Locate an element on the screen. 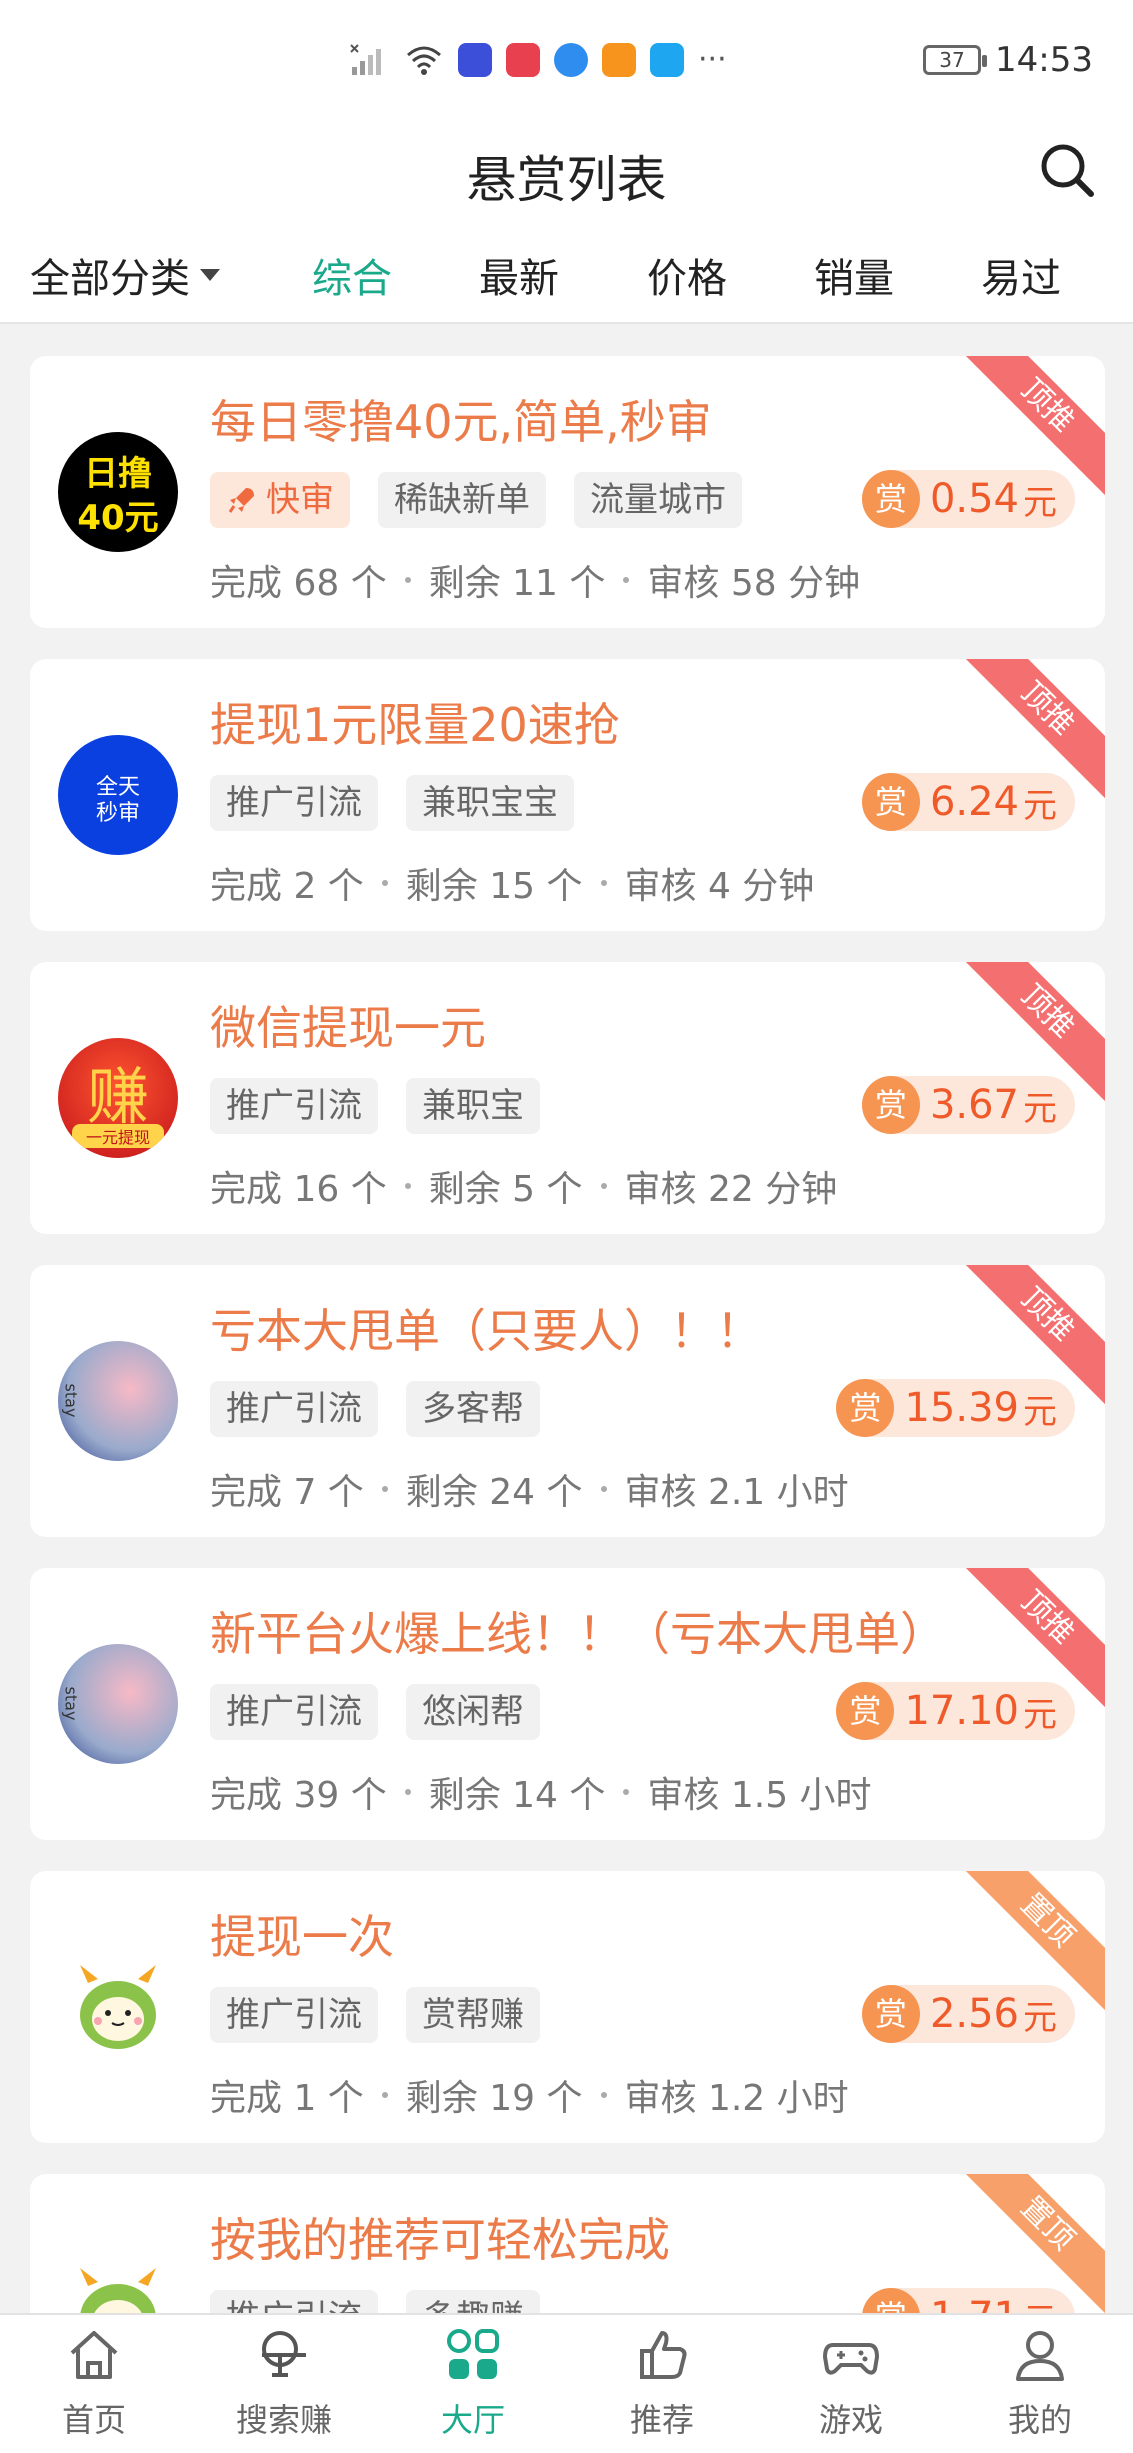 The image size is (1133, 2453). task-title: 提现1元限量20速抢 is located at coordinates (415, 725).